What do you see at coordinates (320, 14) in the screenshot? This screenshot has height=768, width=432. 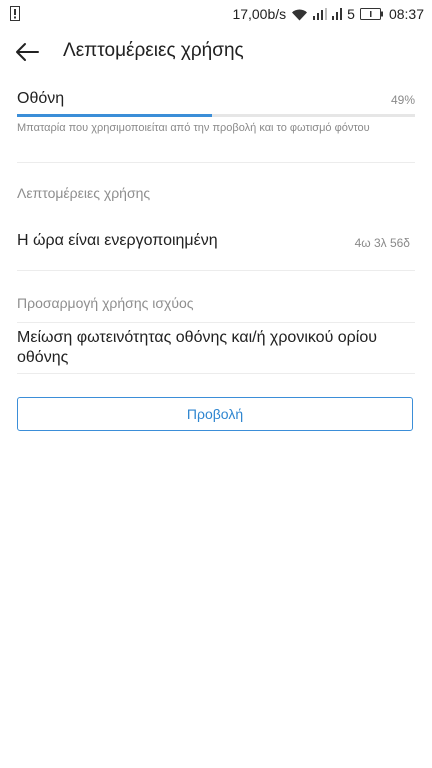 I see `signal-icon` at bounding box center [320, 14].